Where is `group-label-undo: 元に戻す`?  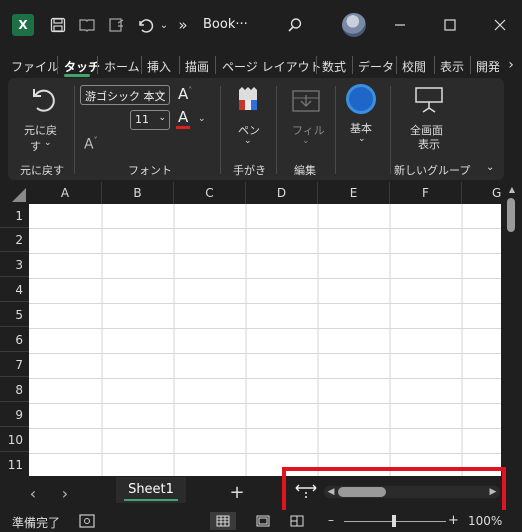 group-label-undo: 元に戻す is located at coordinates (42, 170).